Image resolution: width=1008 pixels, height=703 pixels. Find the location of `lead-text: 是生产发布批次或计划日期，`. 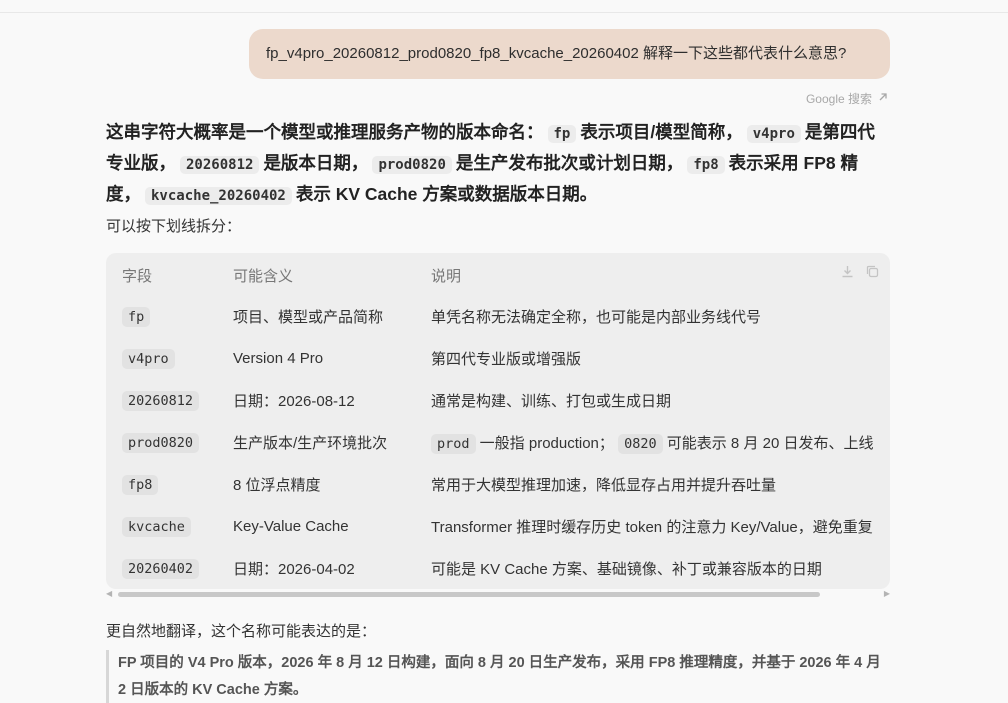

lead-text: 是生产发布批次或计划日期， is located at coordinates (569, 163).